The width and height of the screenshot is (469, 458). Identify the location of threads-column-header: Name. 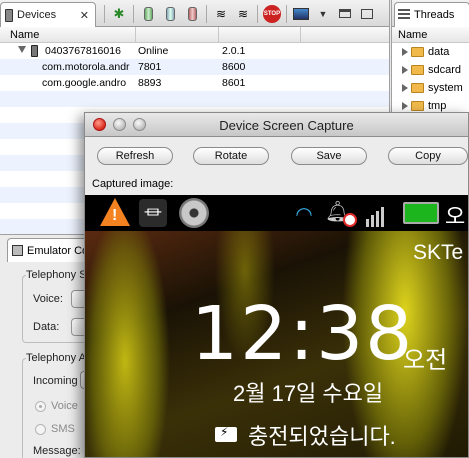
(430, 35).